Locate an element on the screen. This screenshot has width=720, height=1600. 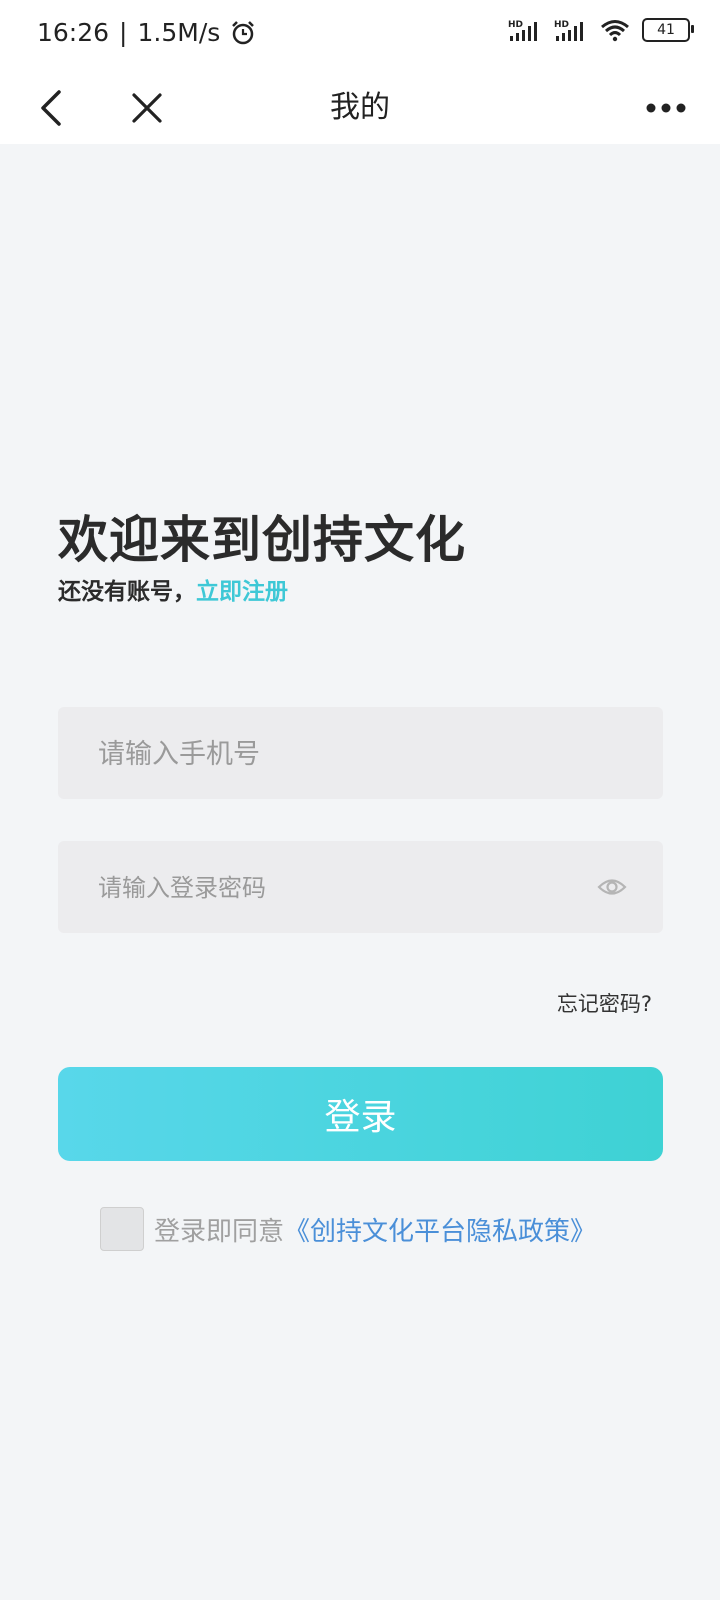
phone-input is located at coordinates (338, 754).